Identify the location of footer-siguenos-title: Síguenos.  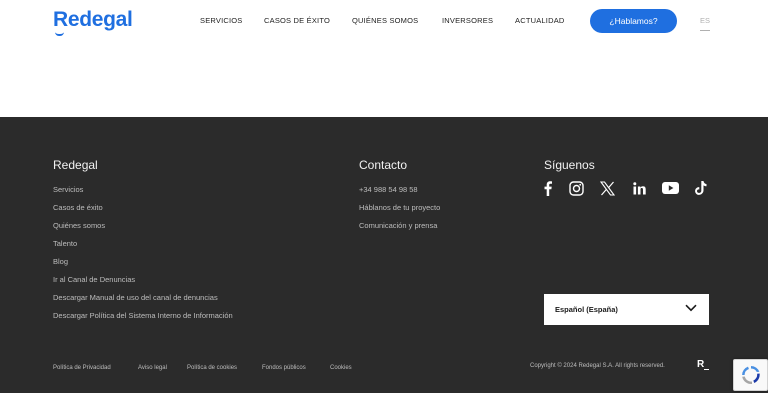
(569, 165).